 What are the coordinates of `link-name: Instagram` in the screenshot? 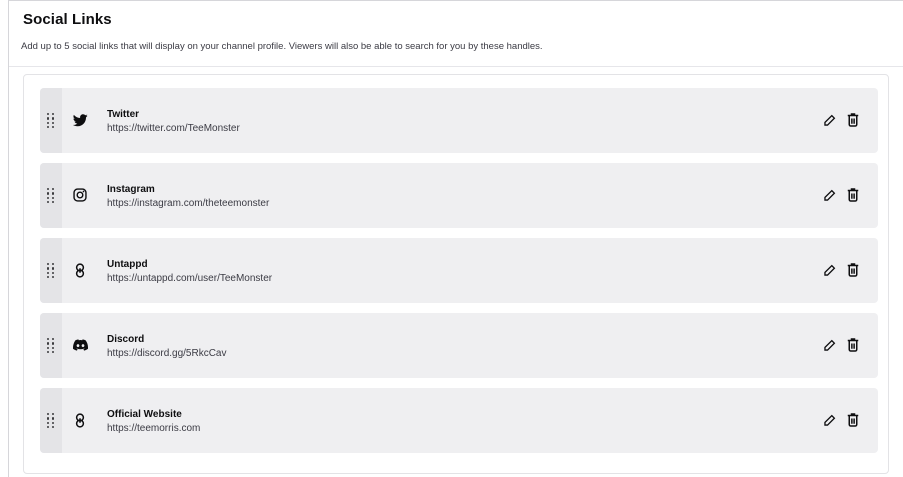 It's located at (131, 189).